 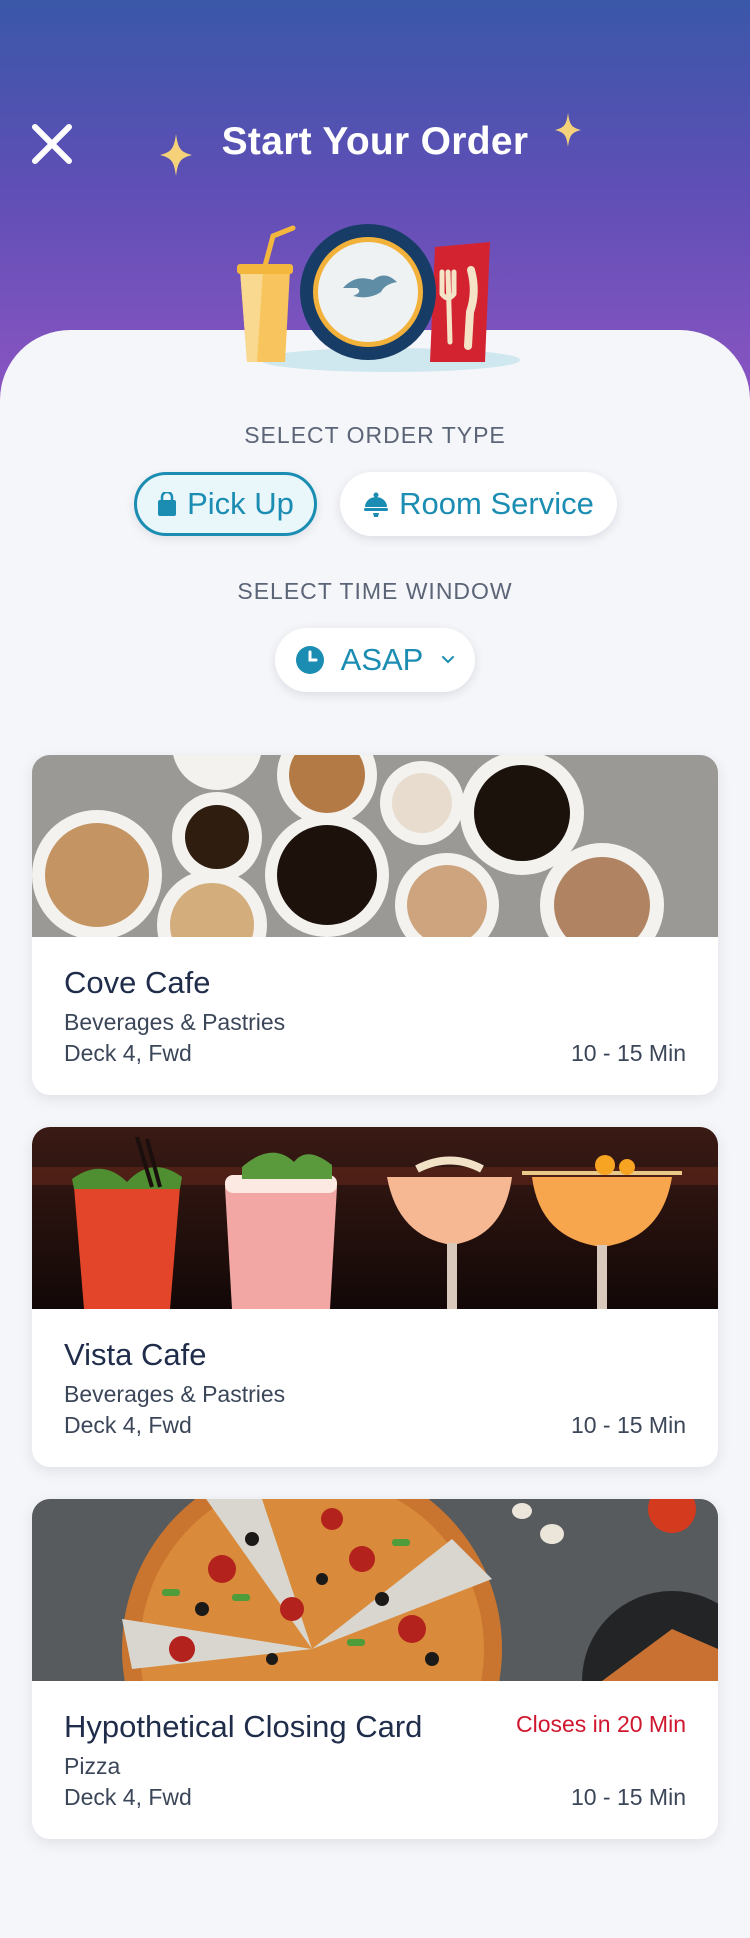 I want to click on page-title: Start Your Order, so click(x=375, y=141).